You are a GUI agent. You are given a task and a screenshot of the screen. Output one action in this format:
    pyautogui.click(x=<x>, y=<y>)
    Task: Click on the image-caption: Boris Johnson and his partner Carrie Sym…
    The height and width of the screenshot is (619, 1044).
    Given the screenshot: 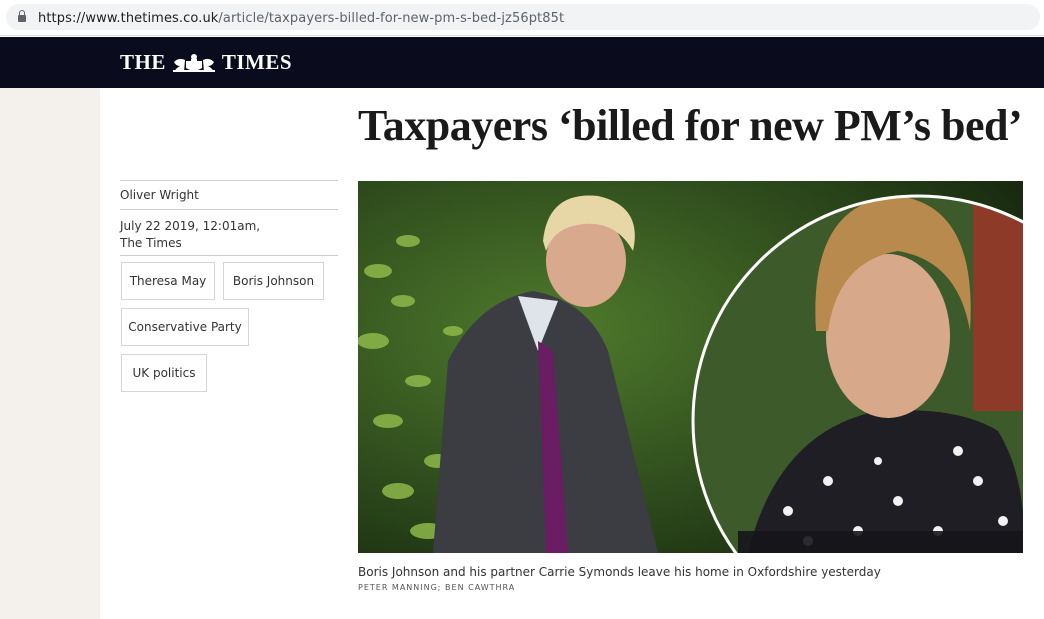 What is the action you would take?
    pyautogui.click(x=619, y=572)
    